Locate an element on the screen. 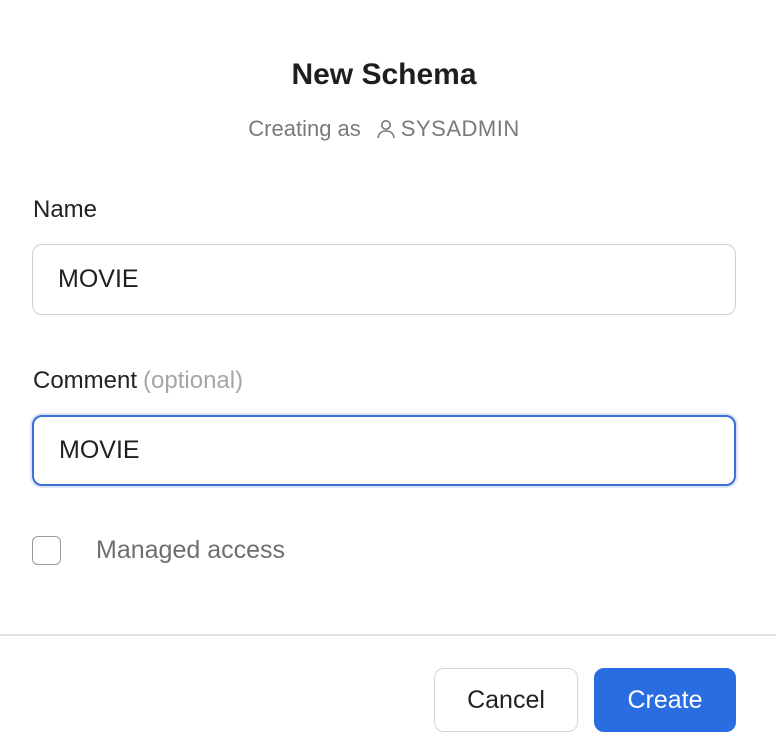 Image resolution: width=776 pixels, height=754 pixels. name-input is located at coordinates (384, 279).